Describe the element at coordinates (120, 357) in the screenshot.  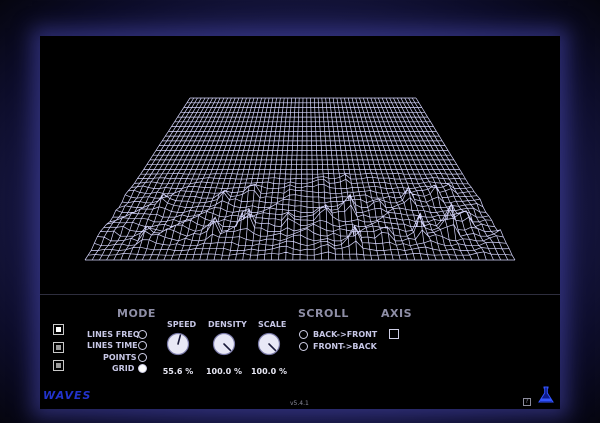
I see `mode-points-label: POINTS` at that location.